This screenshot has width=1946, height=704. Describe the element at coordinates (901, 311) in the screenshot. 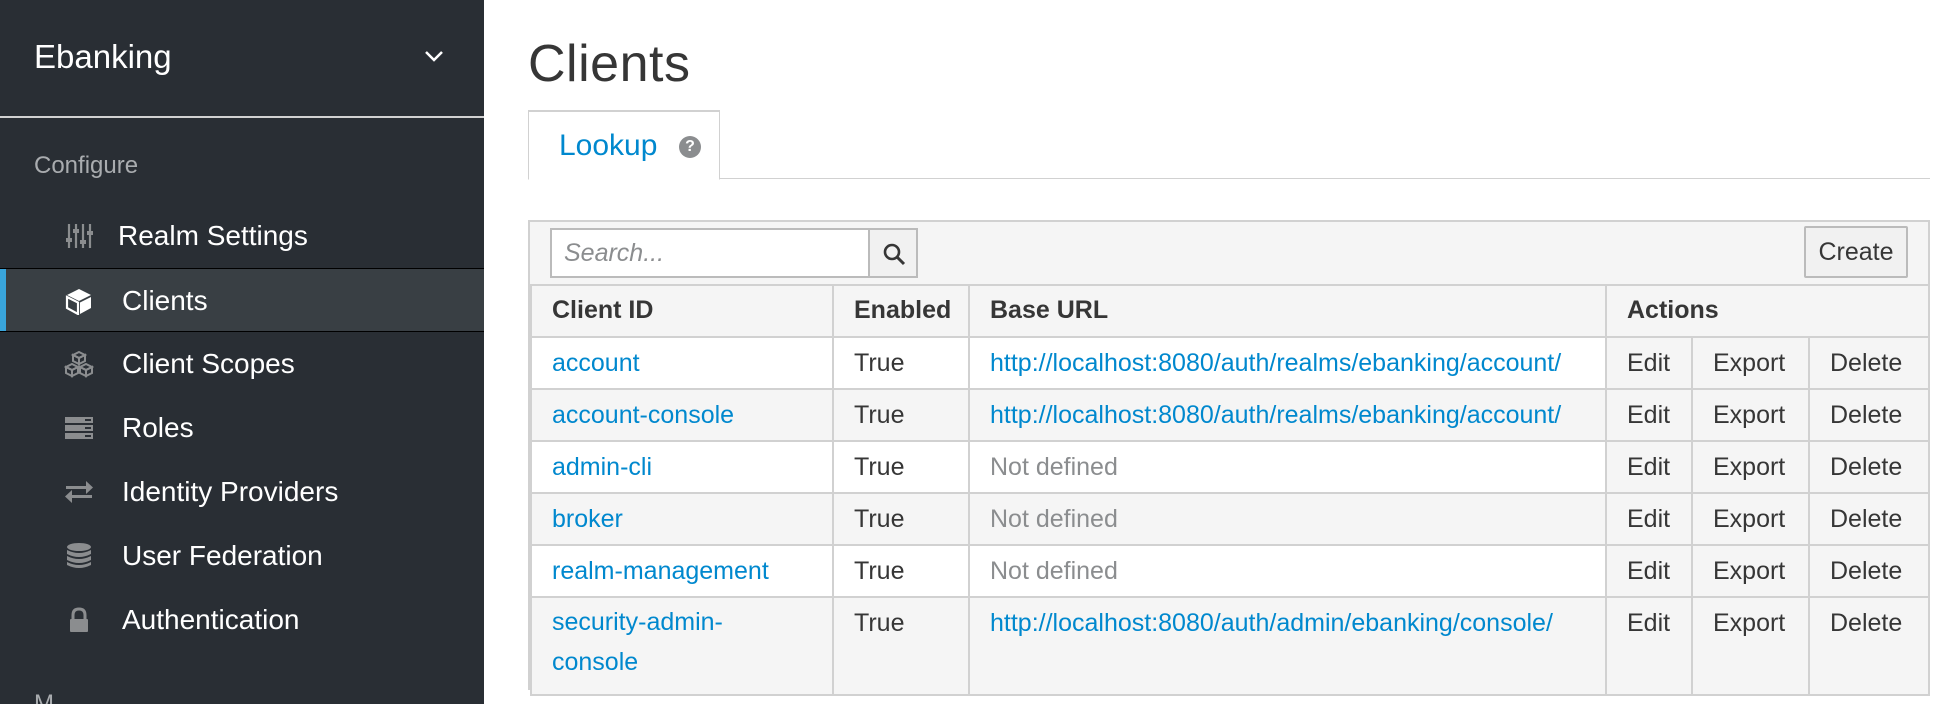

I see `column-header-enabled: Enabled` at that location.